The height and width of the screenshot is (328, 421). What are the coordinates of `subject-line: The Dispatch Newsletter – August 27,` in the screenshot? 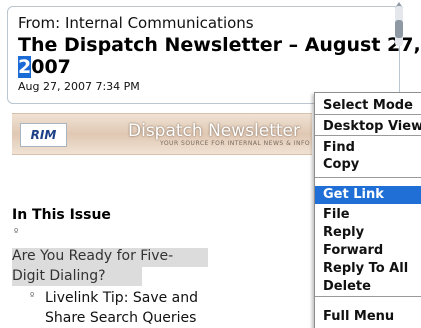 It's located at (219, 45).